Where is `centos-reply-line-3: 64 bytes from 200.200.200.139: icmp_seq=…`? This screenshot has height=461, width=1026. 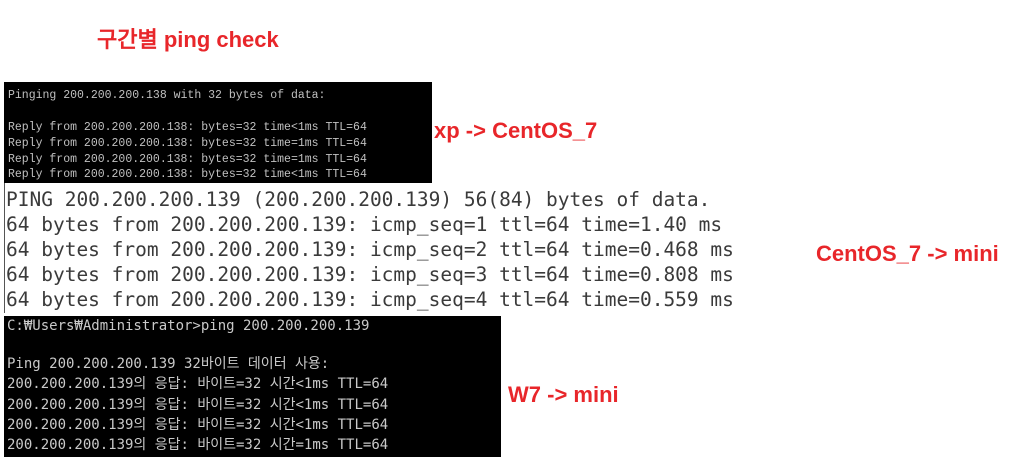
centos-reply-line-3: 64 bytes from 200.200.200.139: icmp_seq=… is located at coordinates (370, 274).